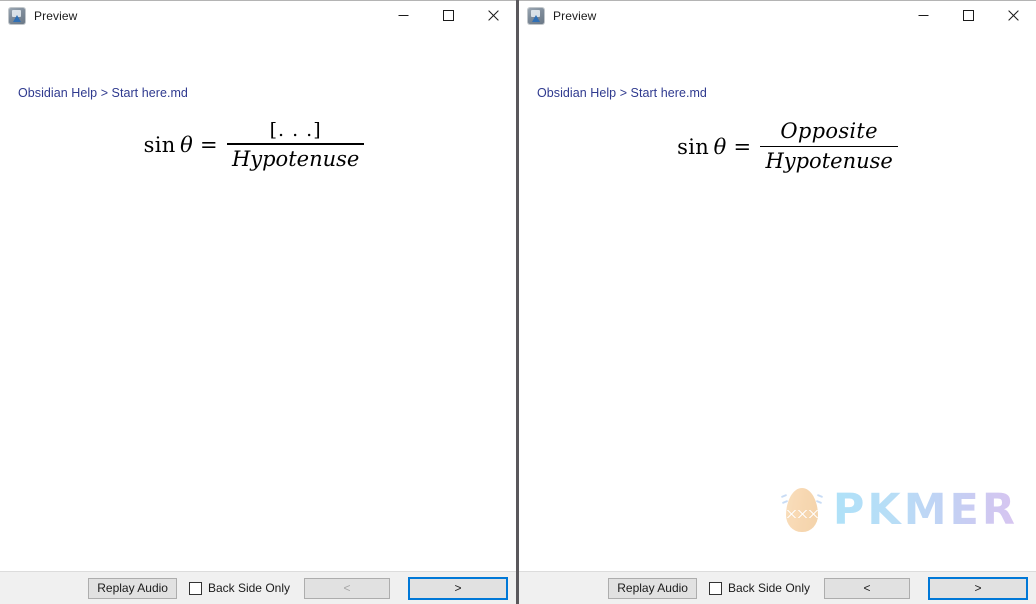 The width and height of the screenshot is (1036, 604). I want to click on window-controls-right, so click(968, 15).